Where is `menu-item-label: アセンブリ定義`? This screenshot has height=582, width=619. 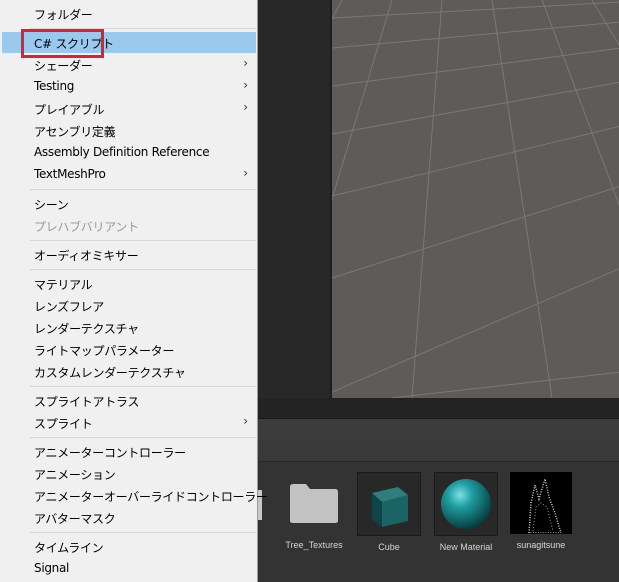 menu-item-label: アセンブリ定義 is located at coordinates (75, 132).